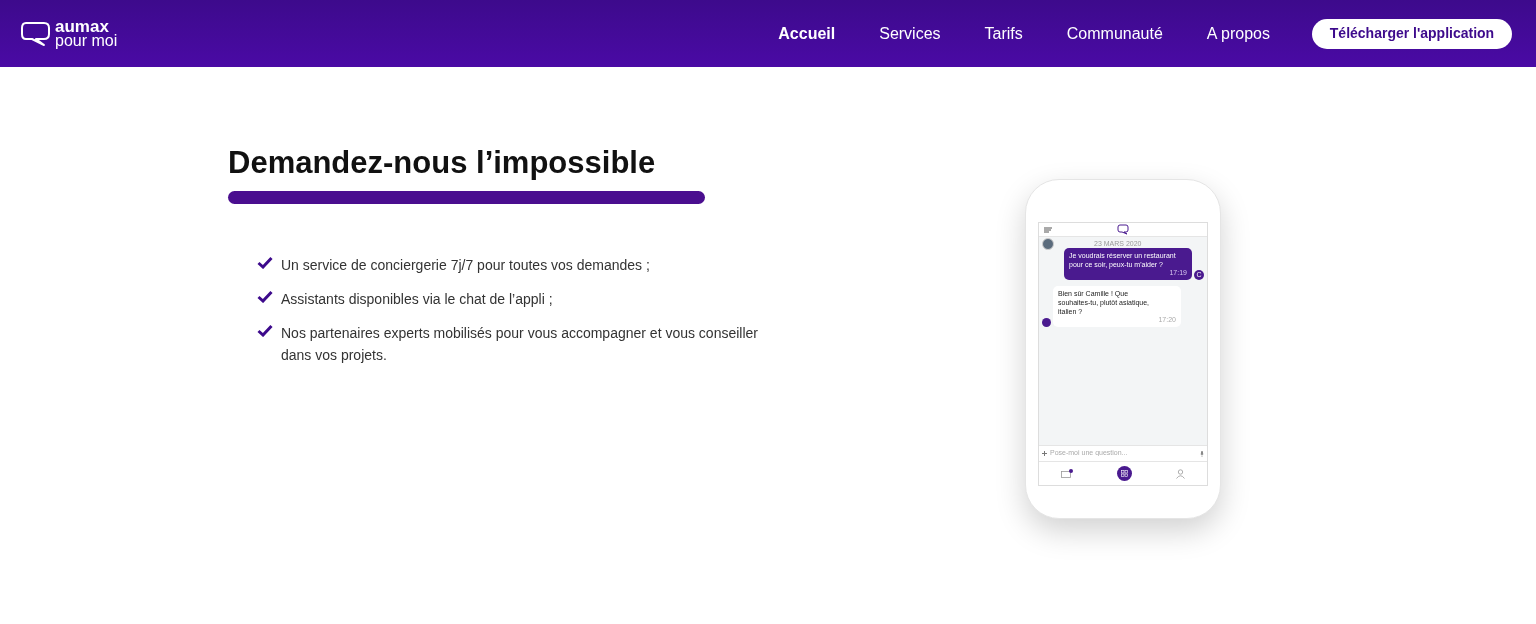  I want to click on hero-heading: Demandez-nous l’impossible, so click(442, 163).